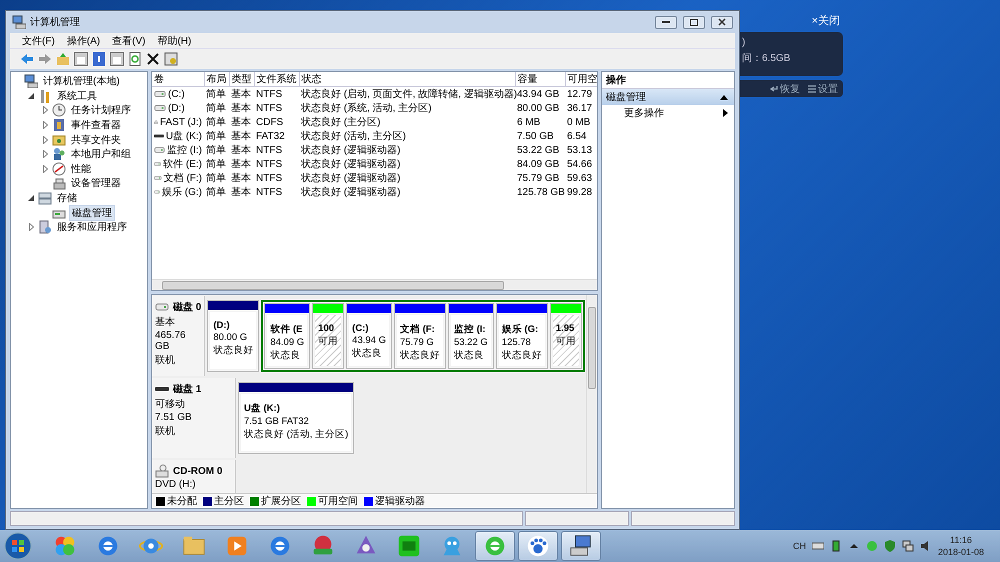 This screenshot has width=1000, height=562. I want to click on refresh-icon, so click(135, 59).